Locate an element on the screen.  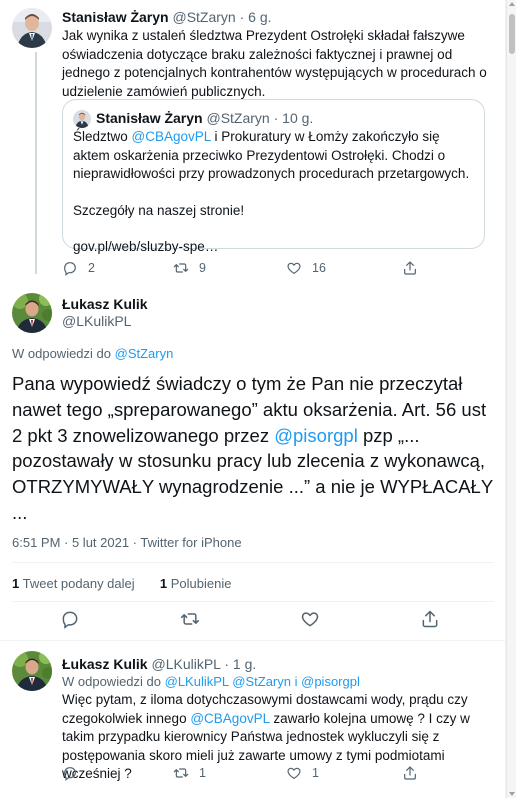
reply-button: 2 is located at coordinates (78, 268).